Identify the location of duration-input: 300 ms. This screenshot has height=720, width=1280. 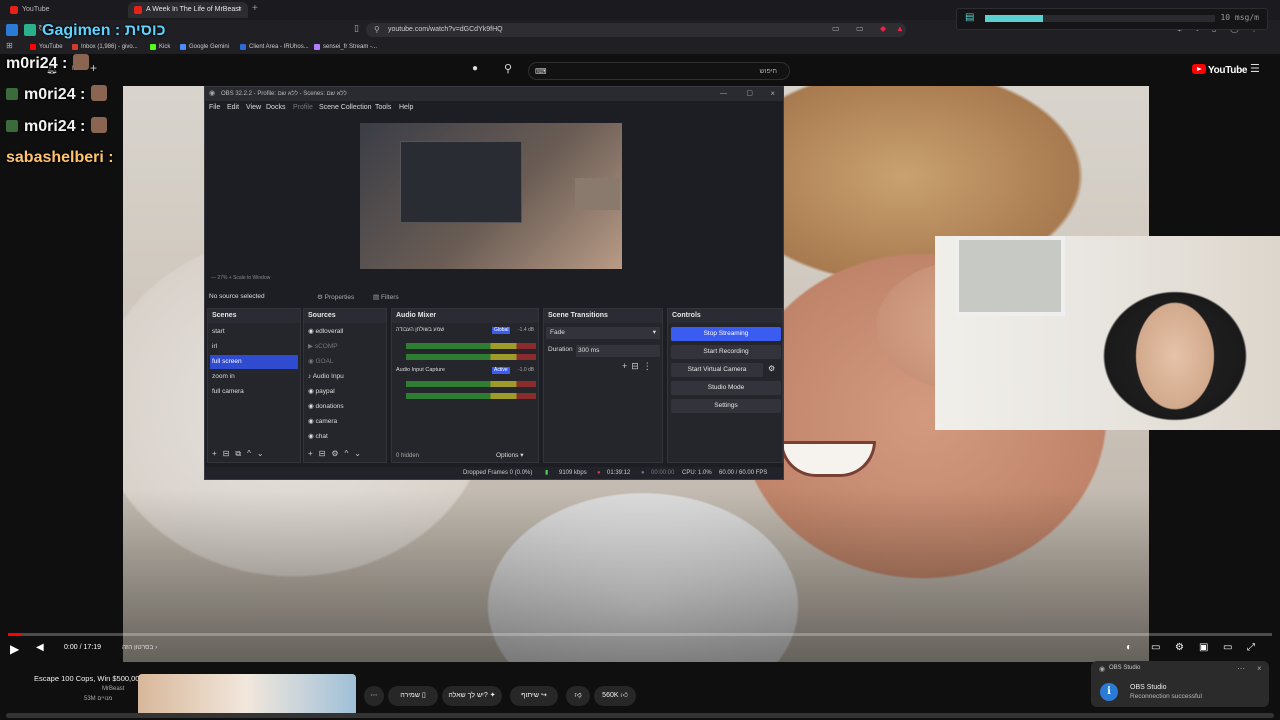
(618, 351).